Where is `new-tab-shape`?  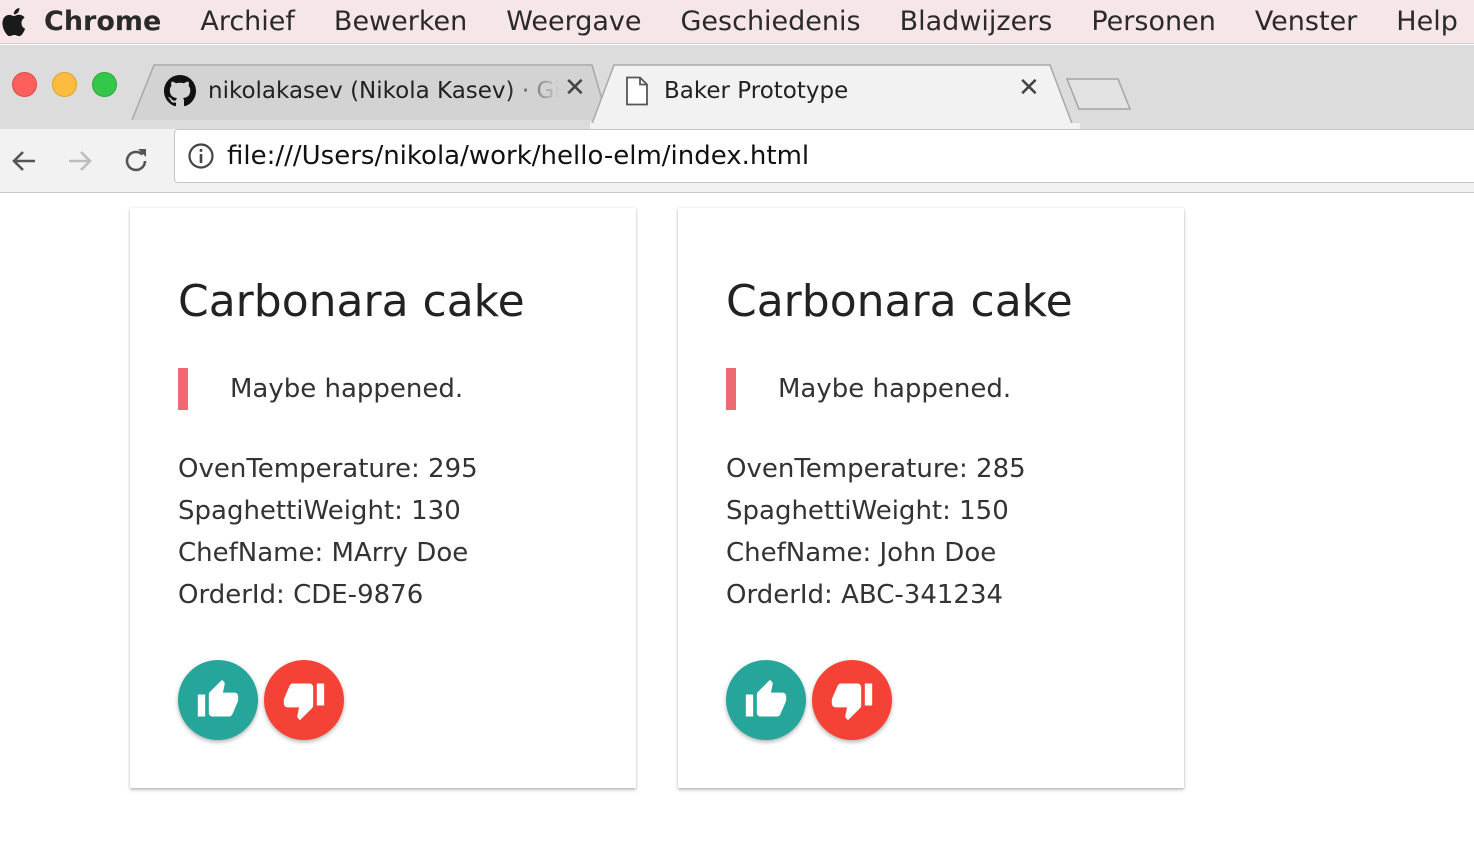 new-tab-shape is located at coordinates (1098, 94).